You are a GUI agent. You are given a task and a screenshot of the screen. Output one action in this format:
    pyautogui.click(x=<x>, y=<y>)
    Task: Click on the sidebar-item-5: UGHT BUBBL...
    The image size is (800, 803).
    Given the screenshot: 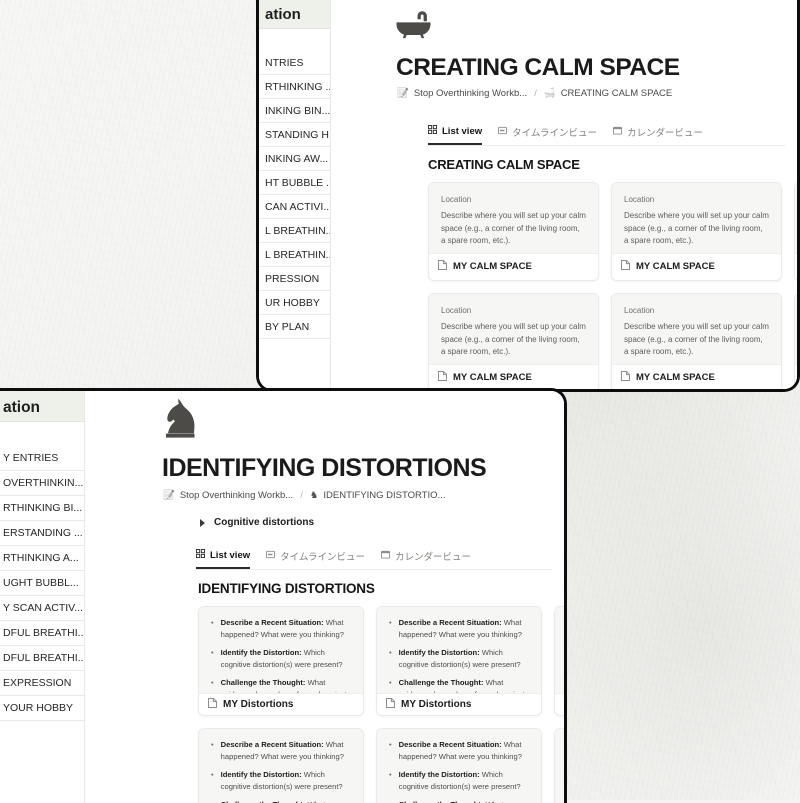 What is the action you would take?
    pyautogui.click(x=42, y=583)
    